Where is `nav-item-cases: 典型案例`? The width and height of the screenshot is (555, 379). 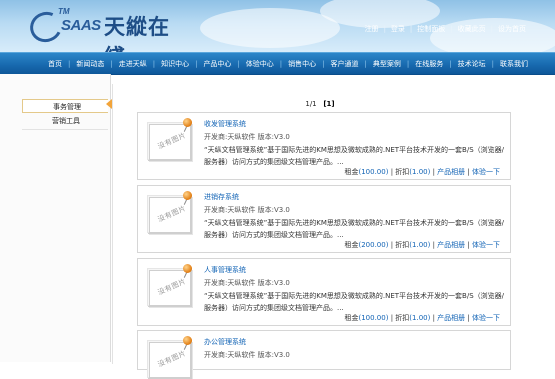
nav-item-cases: 典型案例 is located at coordinates (387, 64).